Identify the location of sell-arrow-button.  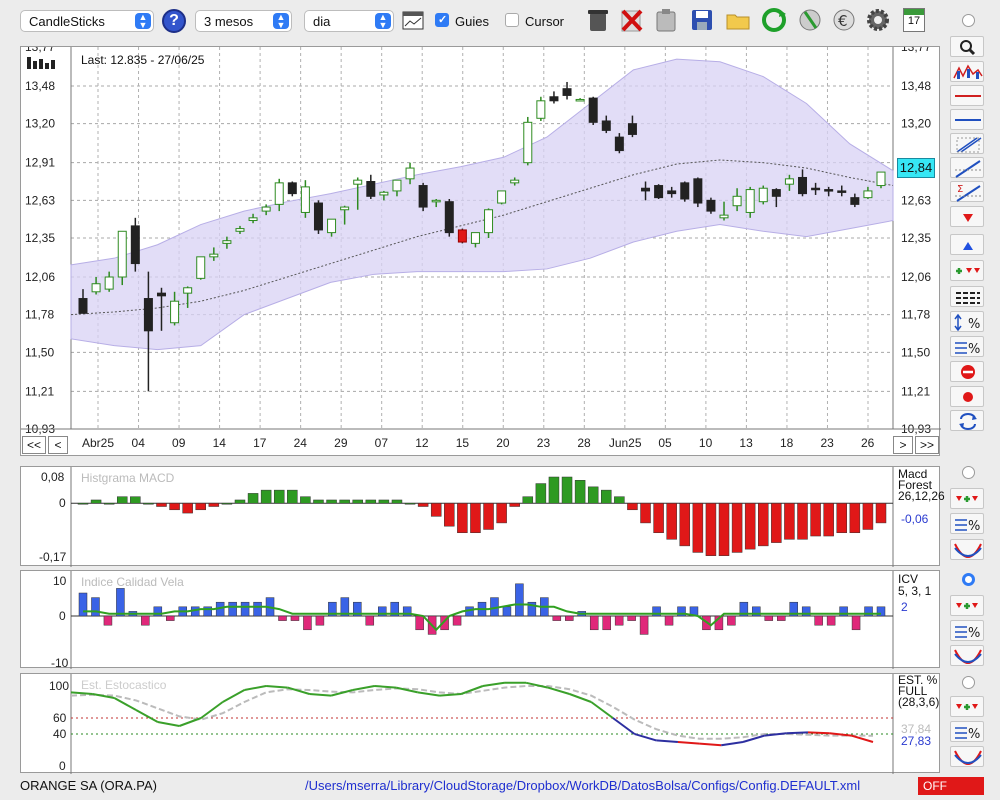
(967, 216).